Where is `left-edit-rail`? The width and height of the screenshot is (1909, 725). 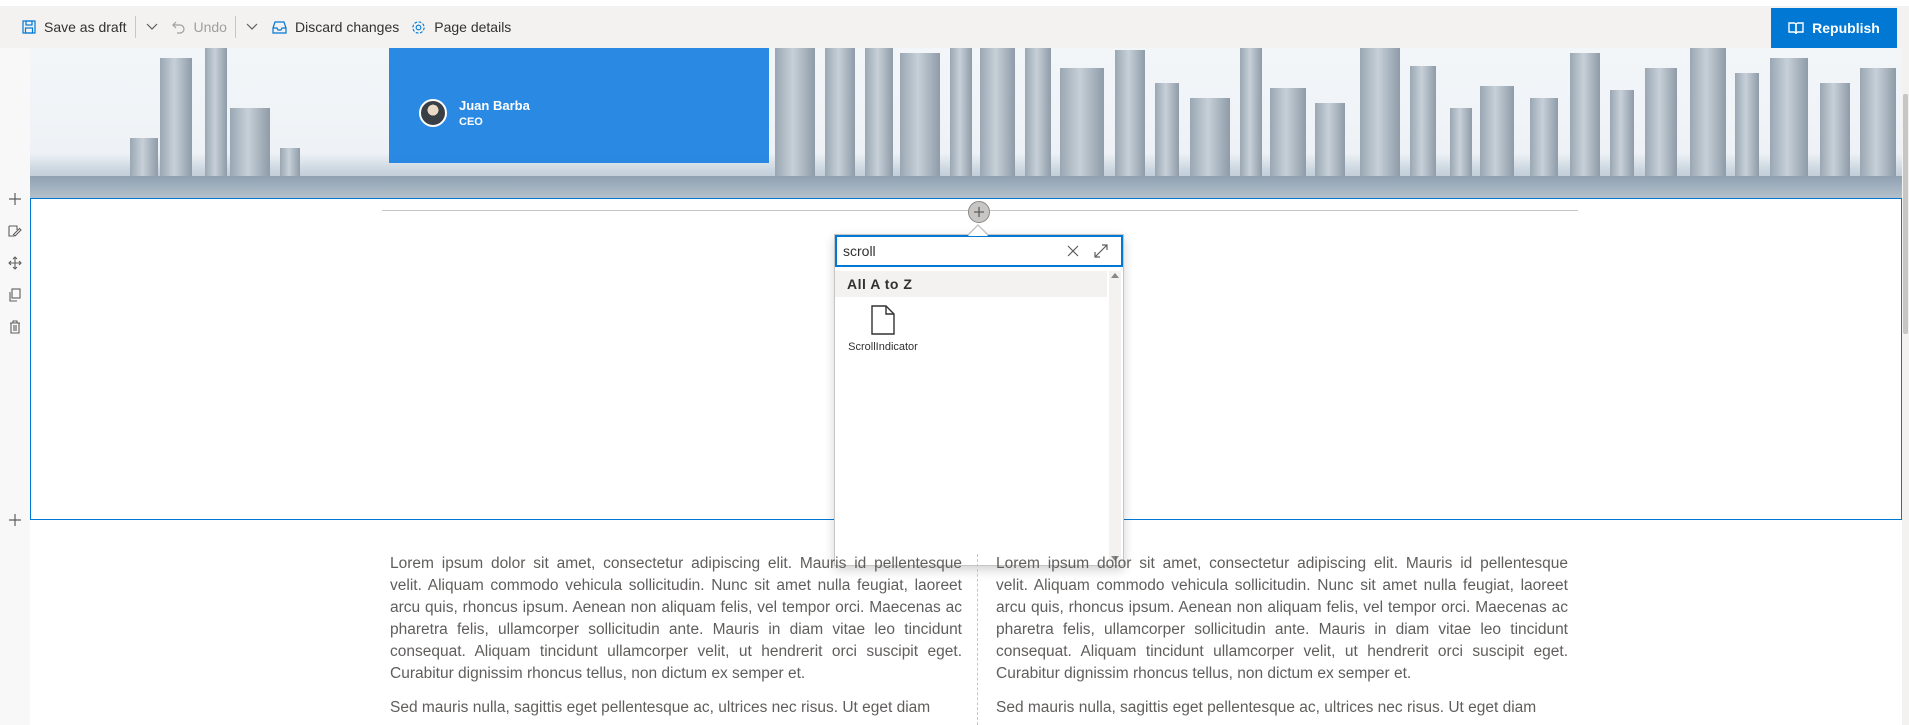
left-edit-rail is located at coordinates (15, 386).